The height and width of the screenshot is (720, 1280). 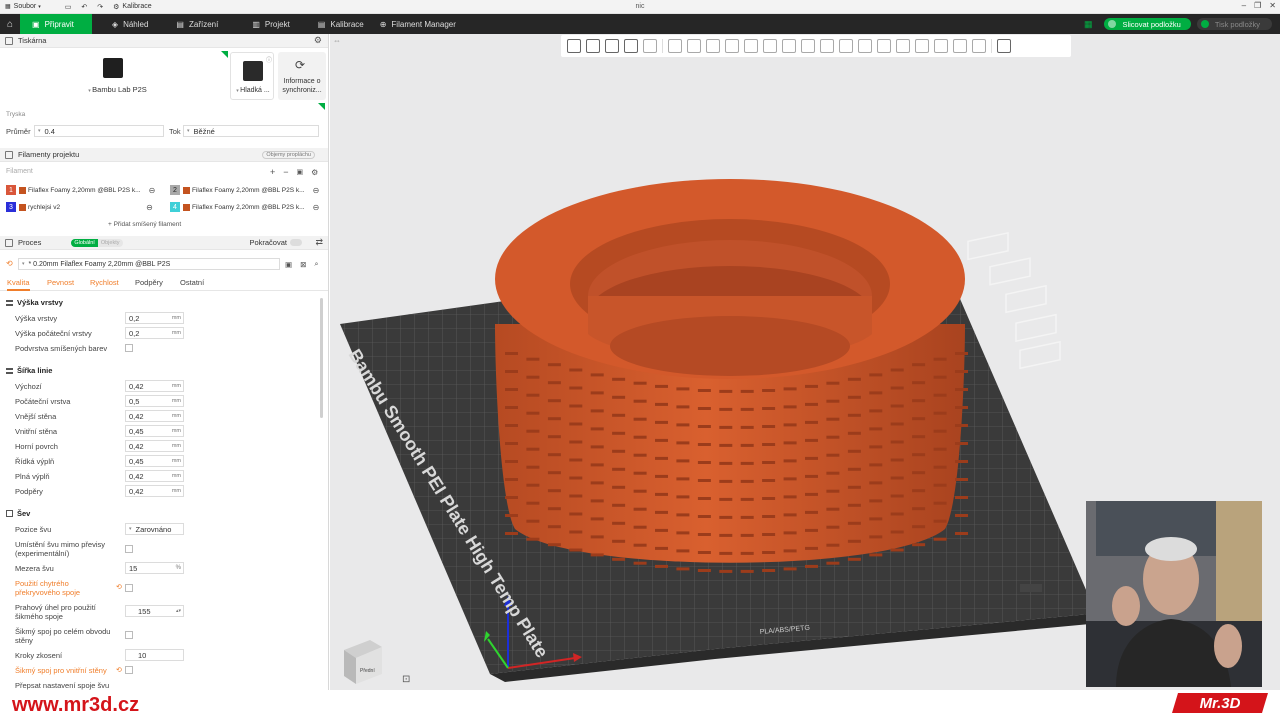 What do you see at coordinates (56, 24) in the screenshot?
I see `tab-prepare: ▣ Připravit` at bounding box center [56, 24].